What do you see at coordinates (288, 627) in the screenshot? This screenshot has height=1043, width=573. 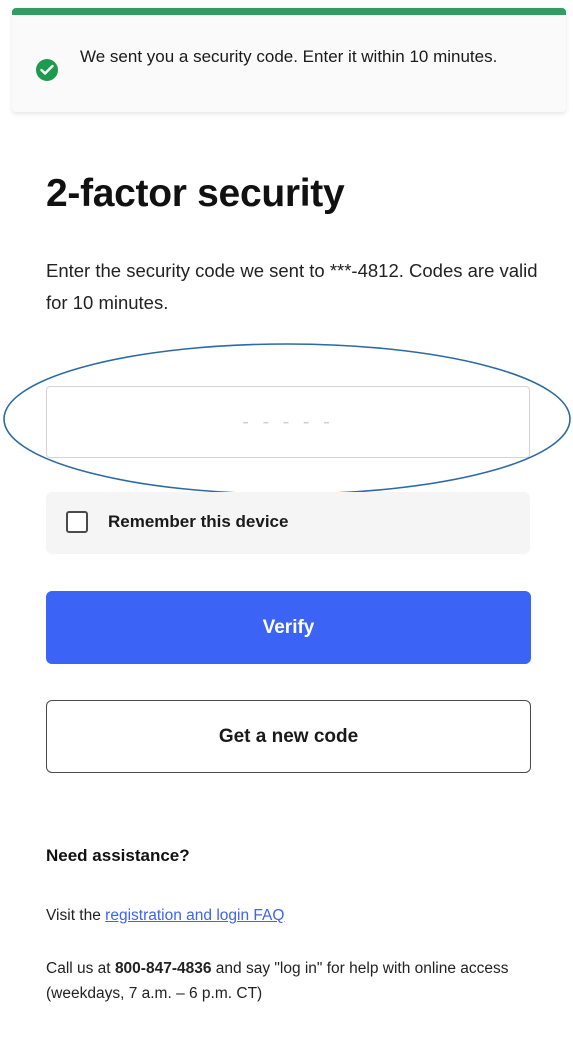 I see `verify-button: Verify` at bounding box center [288, 627].